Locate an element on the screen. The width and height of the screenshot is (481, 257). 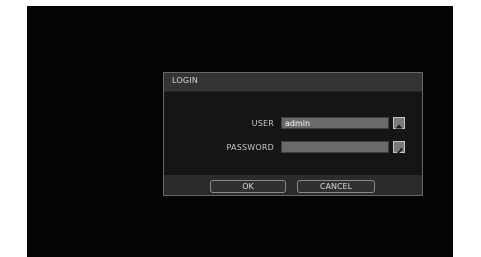
password-keyboard-button is located at coordinates (399, 148).